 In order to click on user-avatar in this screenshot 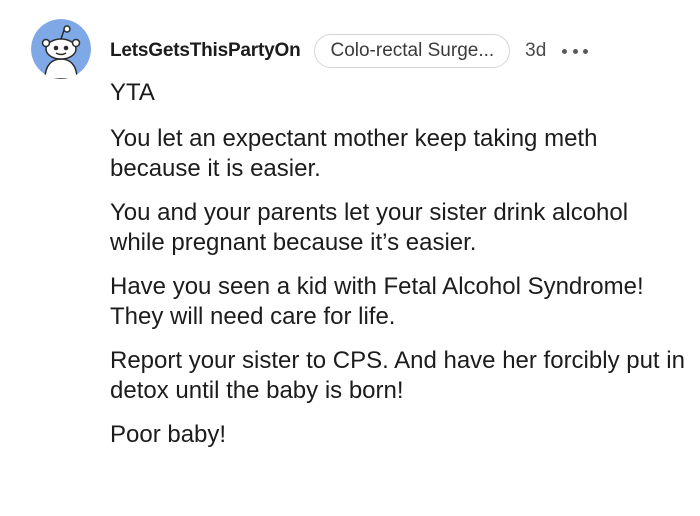, I will do `click(61, 49)`.